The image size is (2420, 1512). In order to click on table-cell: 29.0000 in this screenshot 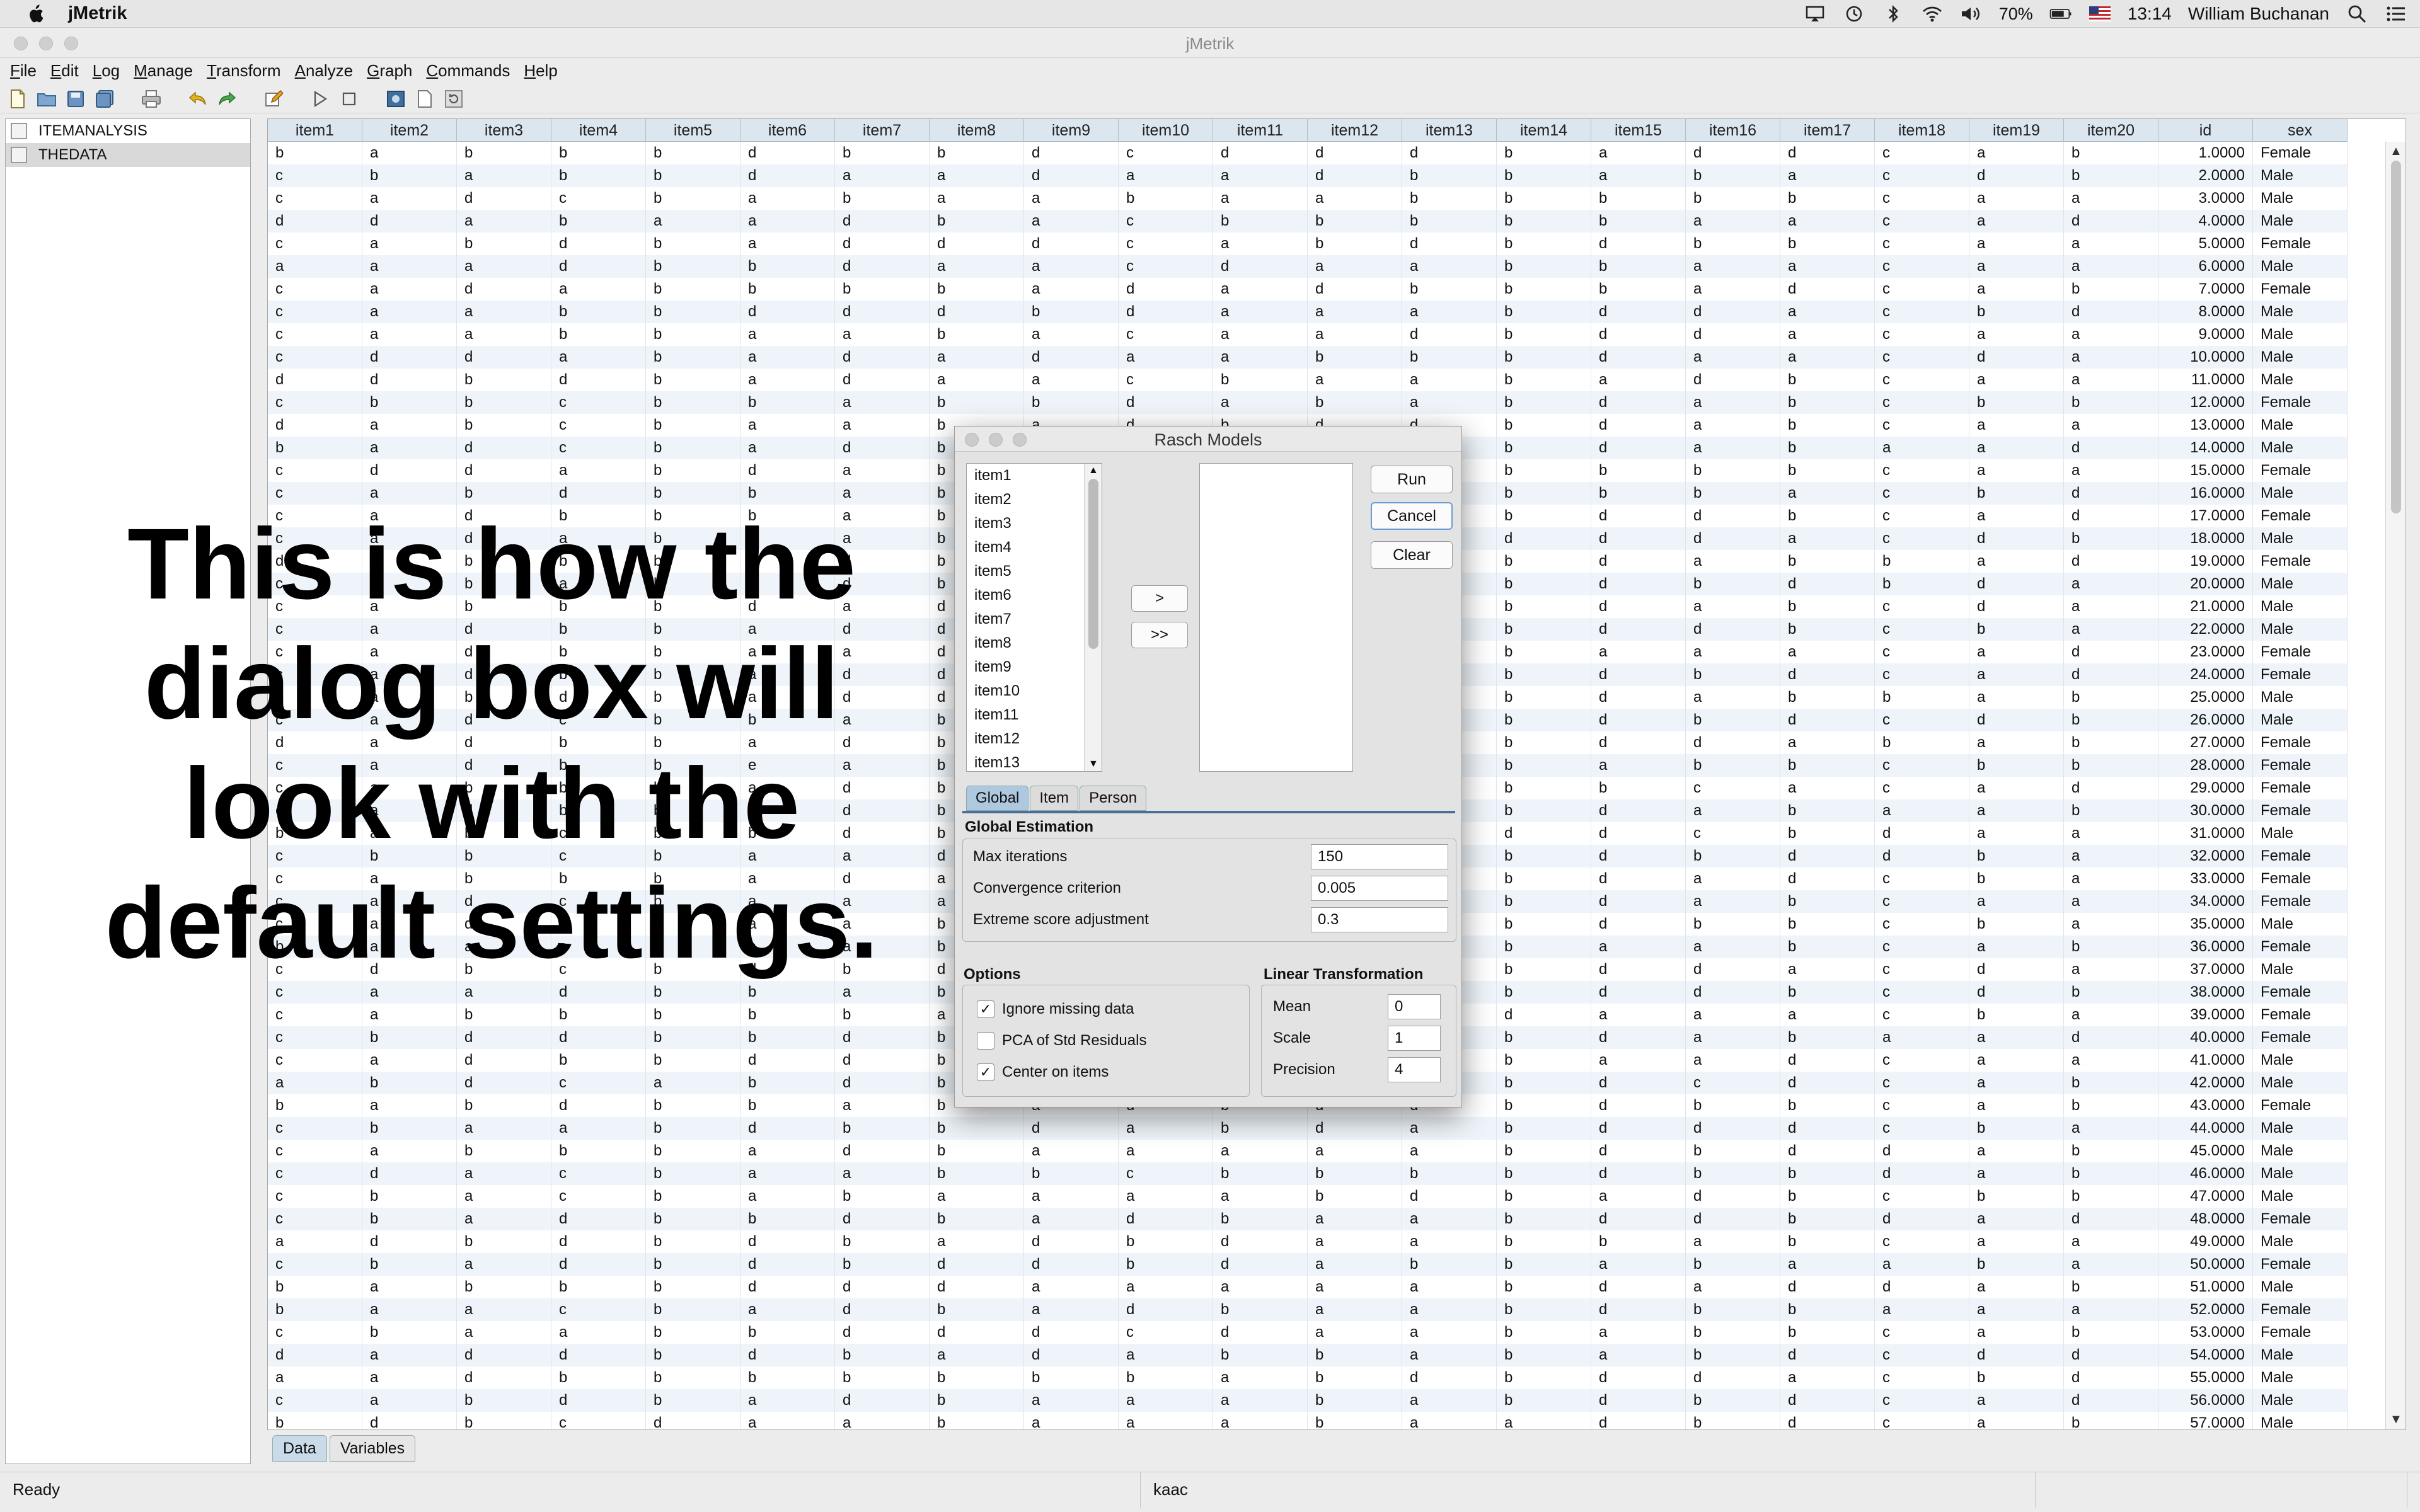, I will do `click(2205, 788)`.